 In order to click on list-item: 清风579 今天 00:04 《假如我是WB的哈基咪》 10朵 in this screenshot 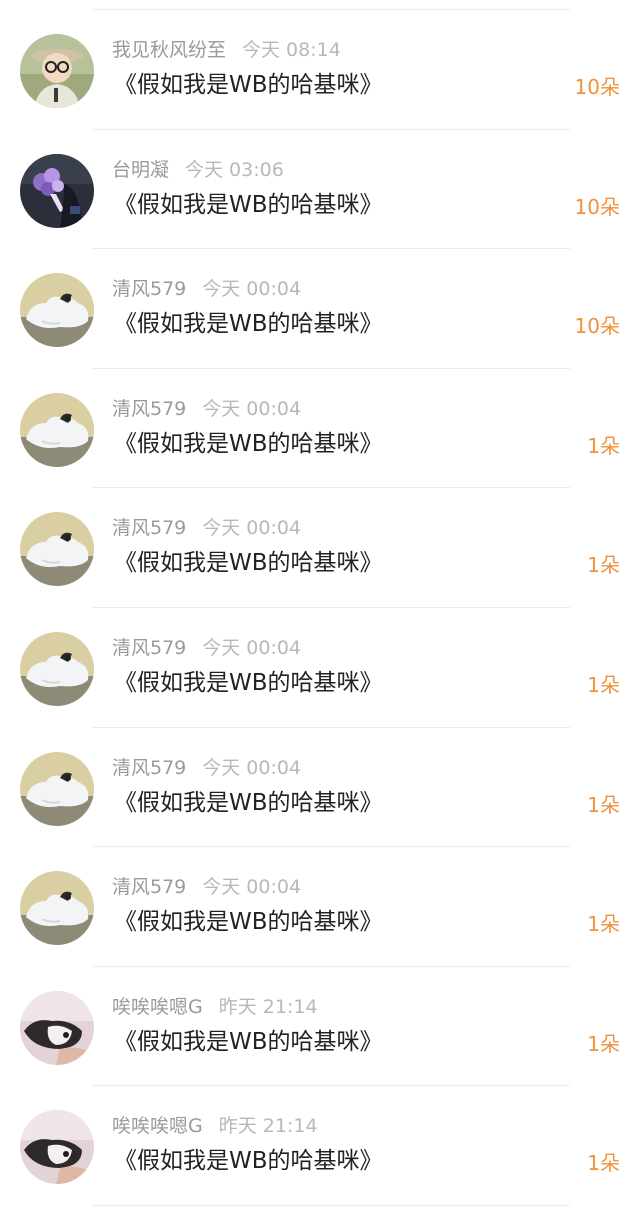, I will do `click(320, 309)`.